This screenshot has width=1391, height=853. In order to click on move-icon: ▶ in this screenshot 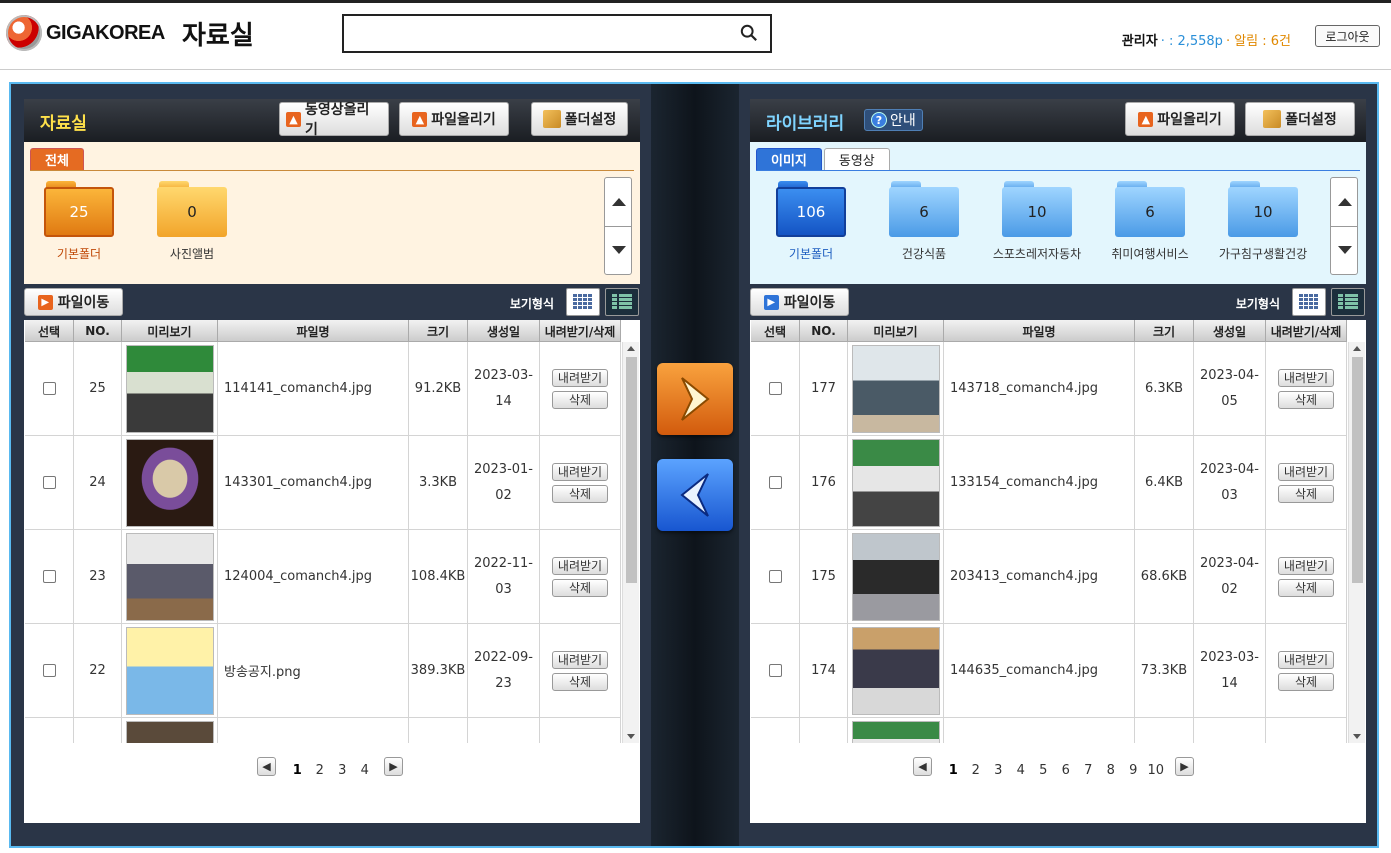, I will do `click(771, 302)`.